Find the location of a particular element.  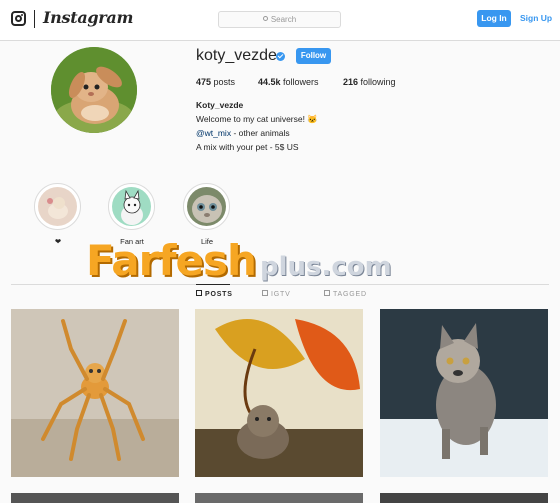

signup-link: Sign Up is located at coordinates (536, 18).